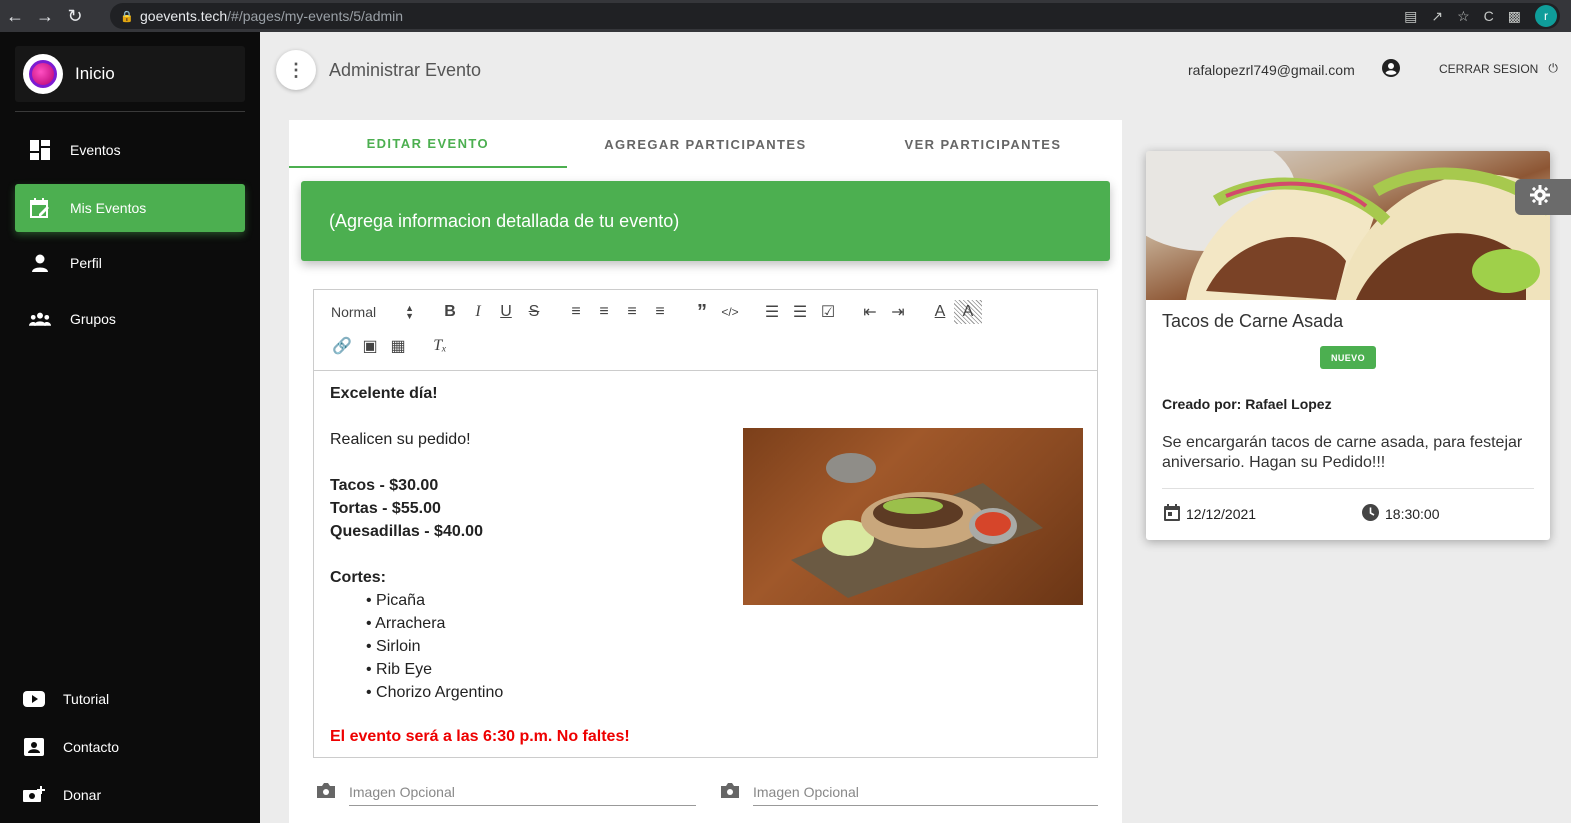 This screenshot has width=1571, height=823. Describe the element at coordinates (1489, 16) in the screenshot. I see `extension-c-icon: C` at that location.